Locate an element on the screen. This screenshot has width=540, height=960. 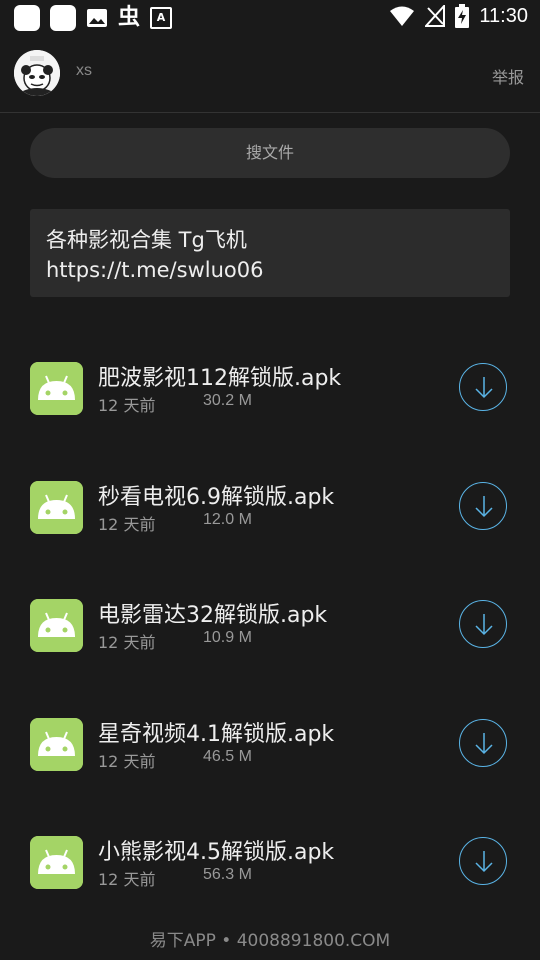
a-box-icon: A is located at coordinates (161, 18).